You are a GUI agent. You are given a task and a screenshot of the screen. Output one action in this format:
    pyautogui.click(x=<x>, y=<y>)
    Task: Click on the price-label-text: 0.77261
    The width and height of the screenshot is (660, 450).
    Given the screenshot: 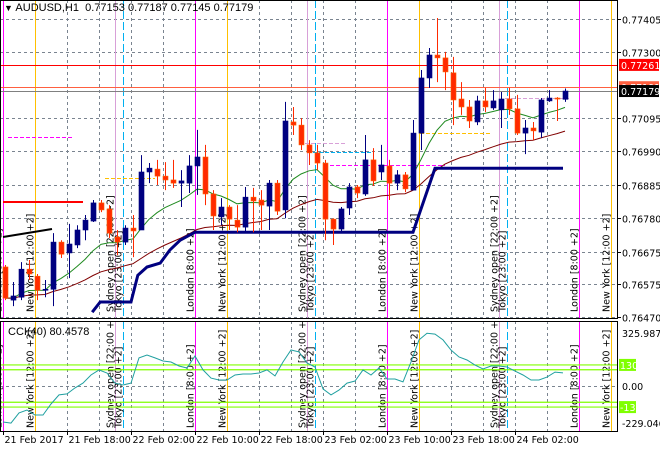 What is the action you would take?
    pyautogui.click(x=640, y=66)
    